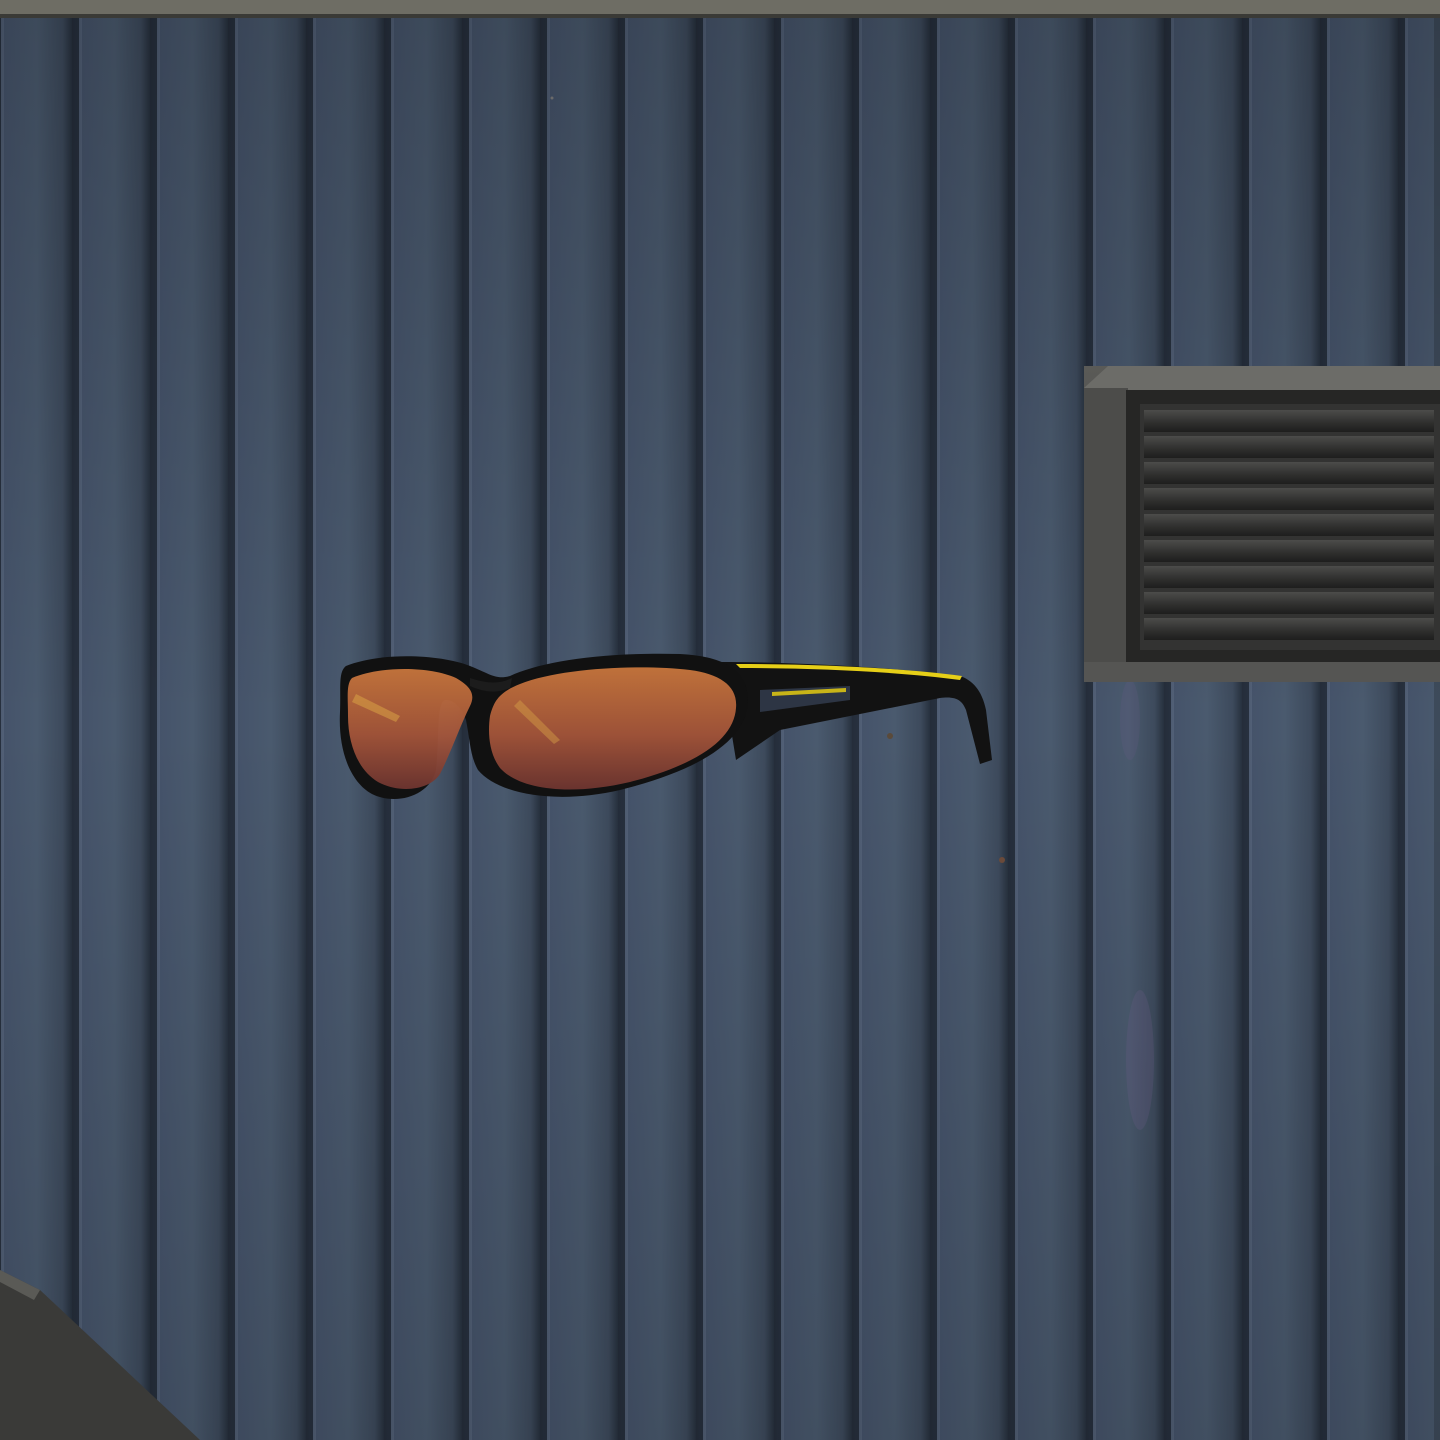 The width and height of the screenshot is (1440, 1440). I want to click on wall-vent, so click(1262, 524).